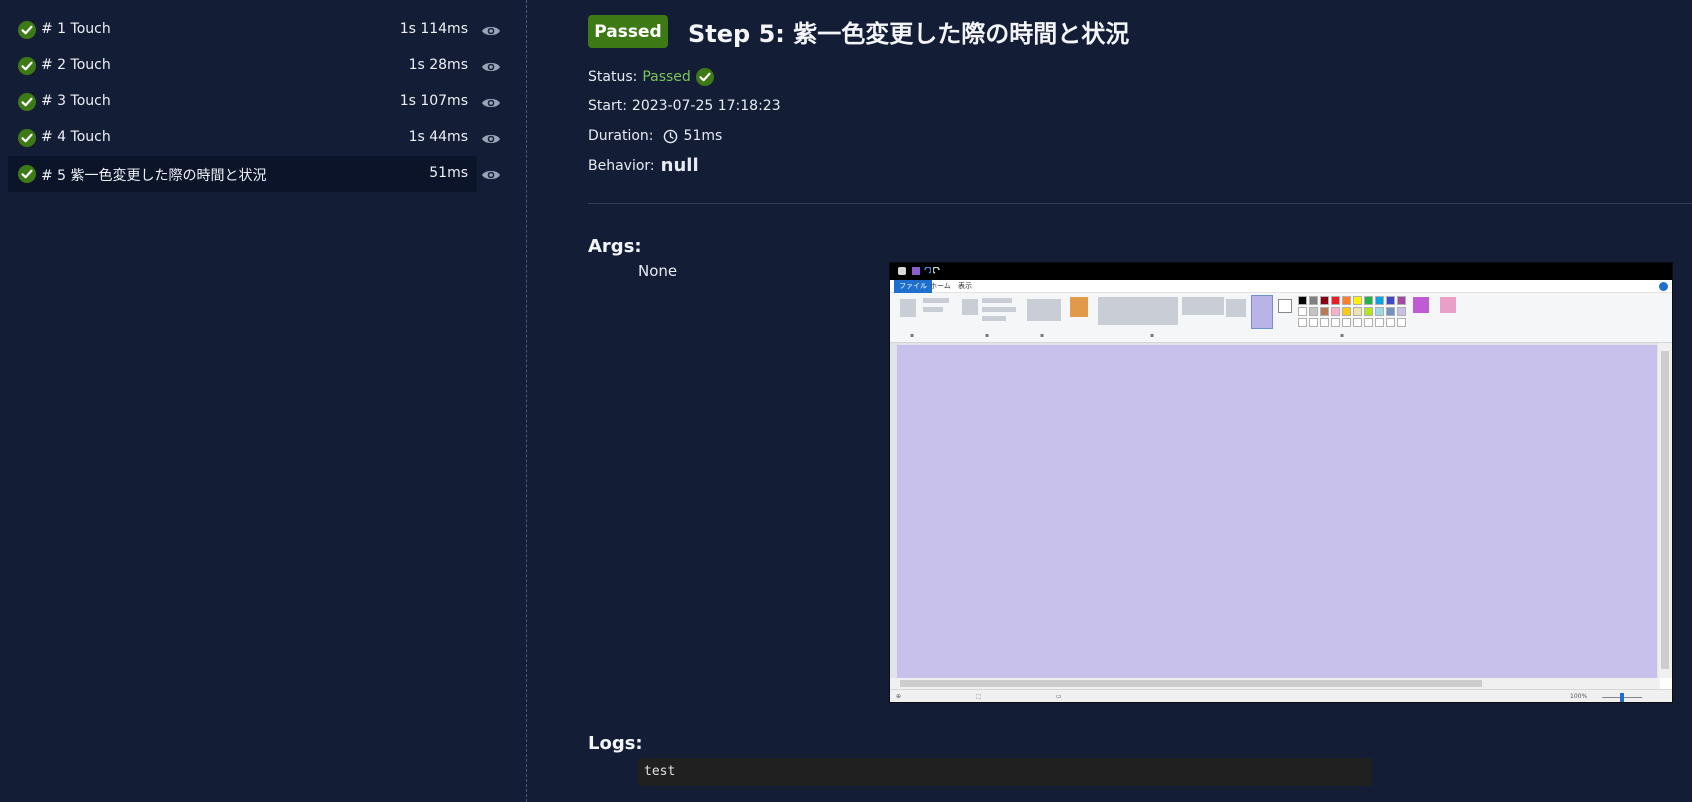 This screenshot has width=1692, height=802. Describe the element at coordinates (1622, 697) in the screenshot. I see `zoom-slider-knob` at that location.